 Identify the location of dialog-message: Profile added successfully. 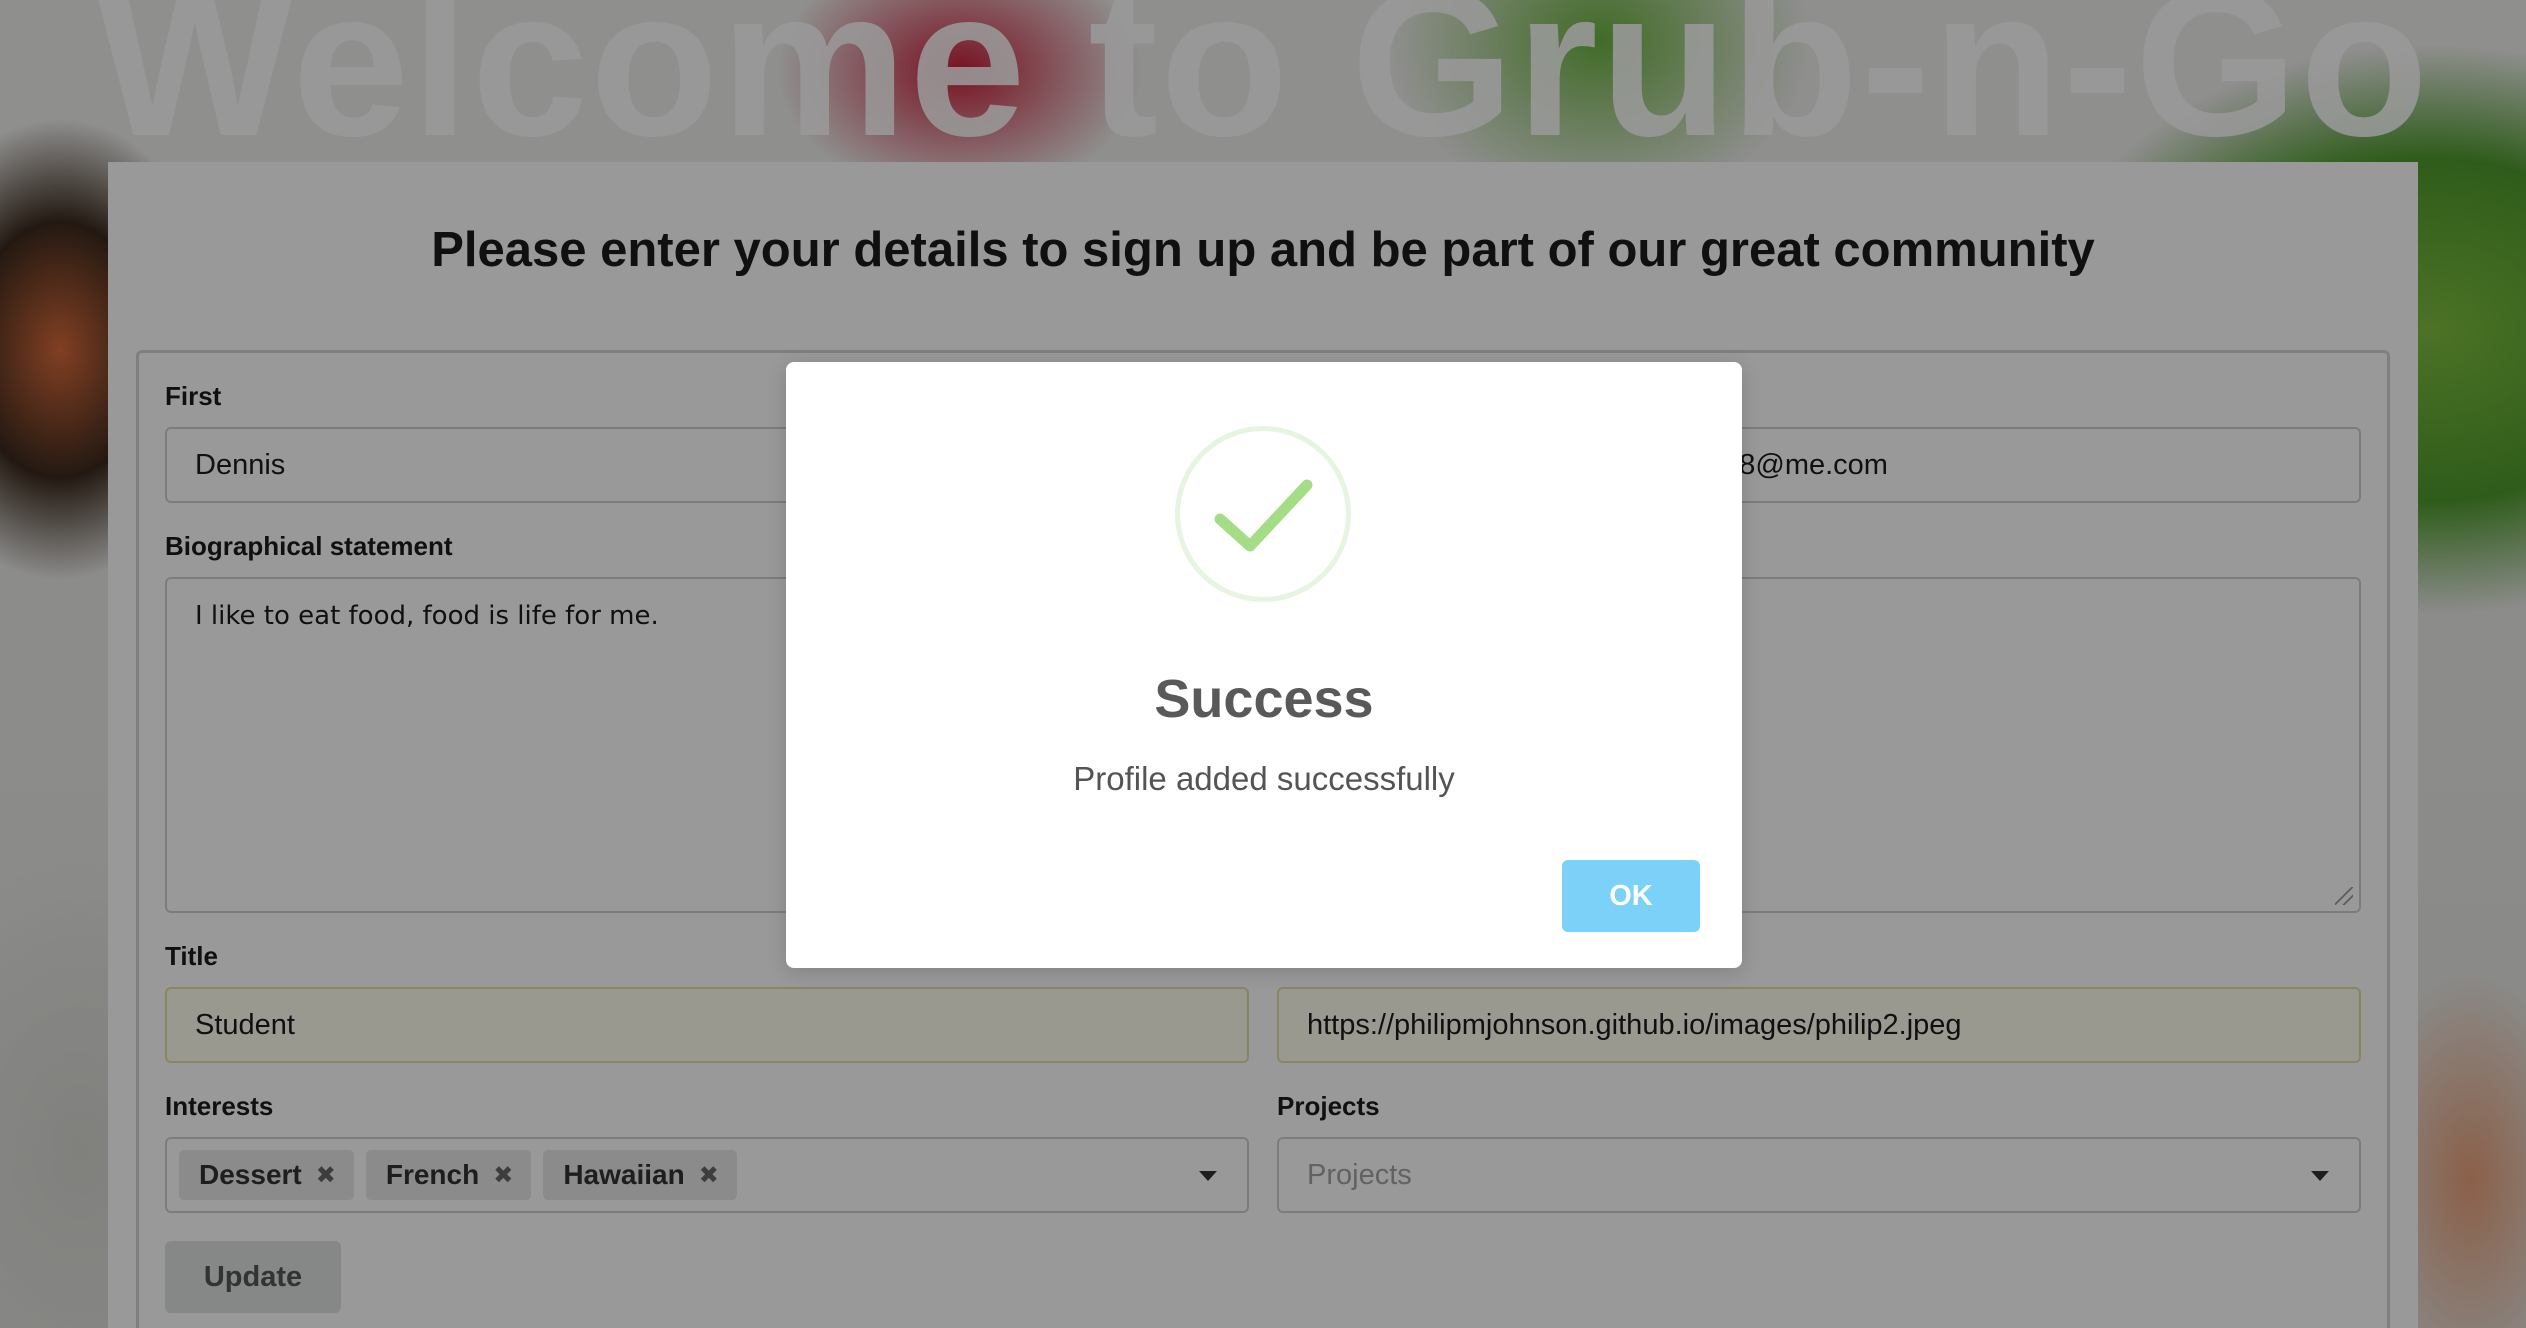
(1264, 778).